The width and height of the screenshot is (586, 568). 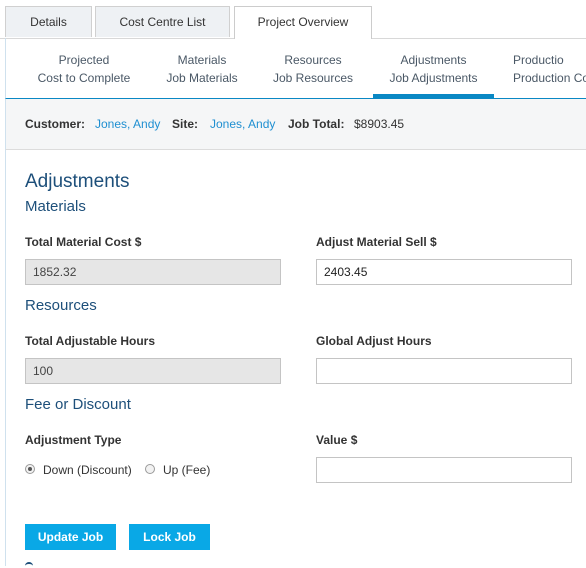 What do you see at coordinates (242, 124) in the screenshot?
I see `site-link: Jones, Andy` at bounding box center [242, 124].